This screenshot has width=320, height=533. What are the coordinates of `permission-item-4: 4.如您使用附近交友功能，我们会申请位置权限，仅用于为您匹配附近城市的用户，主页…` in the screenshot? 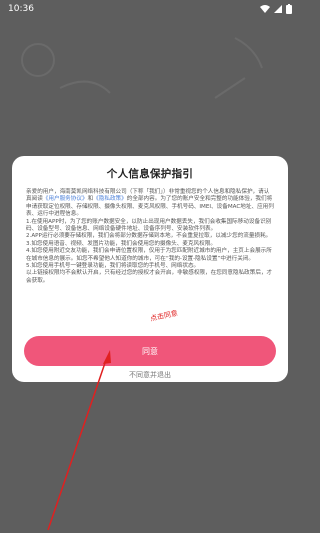 It's located at (149, 255).